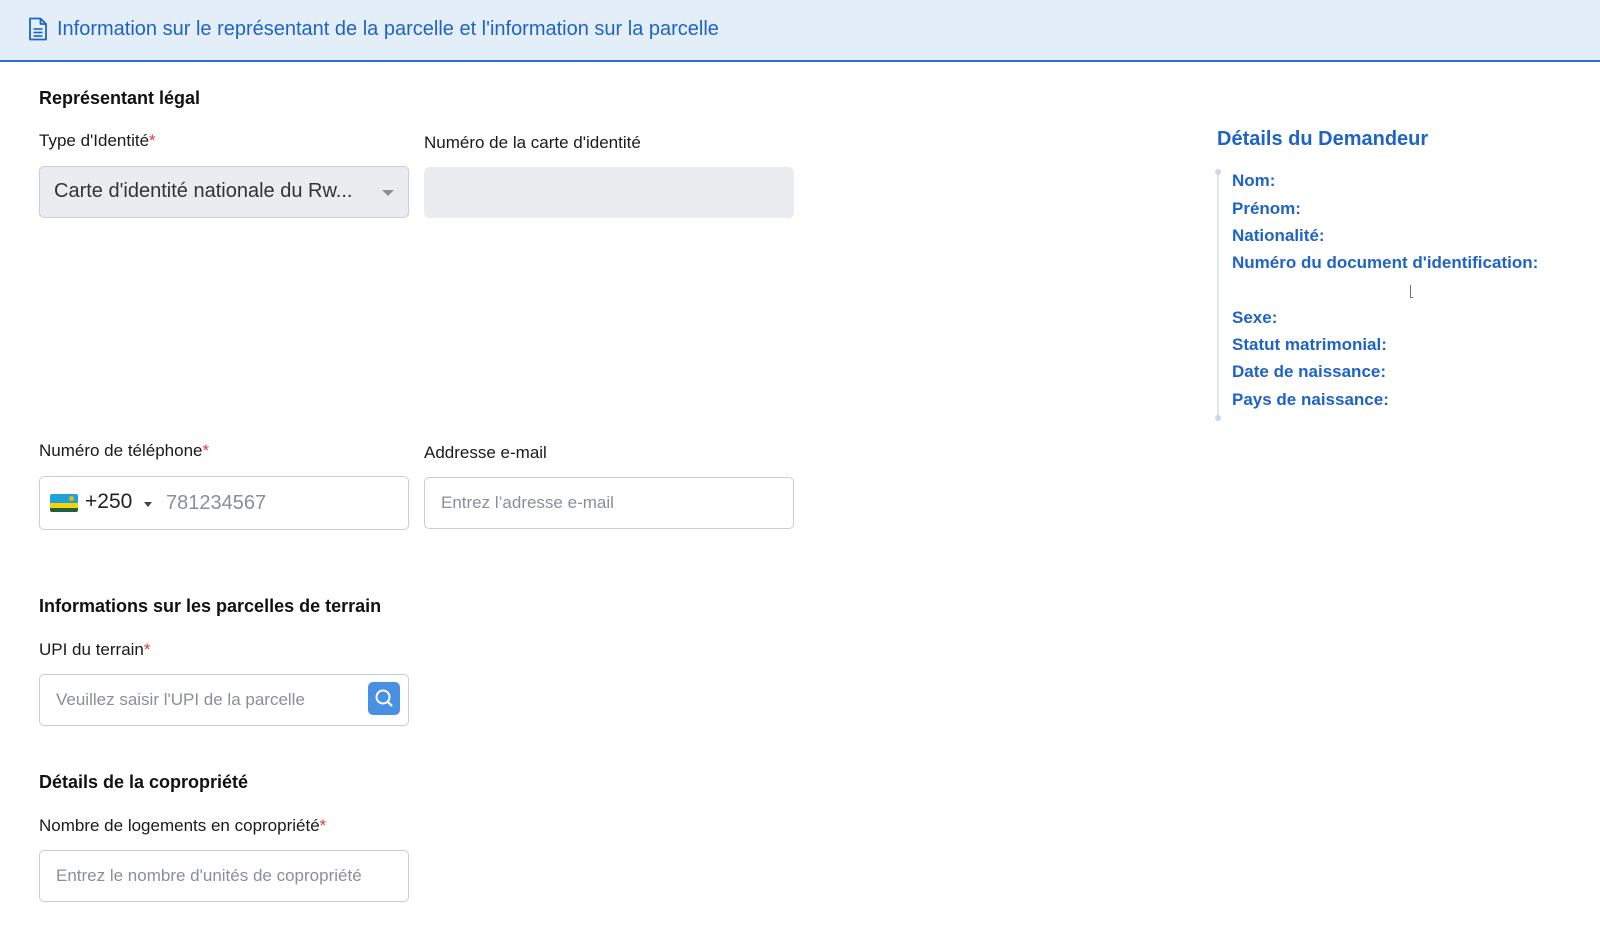  I want to click on detail-birth-date: Date de naissance:, so click(1309, 371).